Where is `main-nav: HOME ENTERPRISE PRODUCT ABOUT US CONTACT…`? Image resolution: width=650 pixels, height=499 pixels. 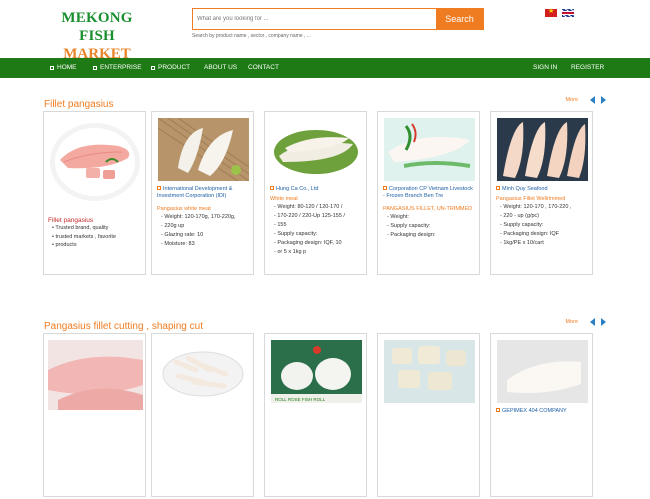 main-nav: HOME ENTERPRISE PRODUCT ABOUT US CONTACT… is located at coordinates (325, 68).